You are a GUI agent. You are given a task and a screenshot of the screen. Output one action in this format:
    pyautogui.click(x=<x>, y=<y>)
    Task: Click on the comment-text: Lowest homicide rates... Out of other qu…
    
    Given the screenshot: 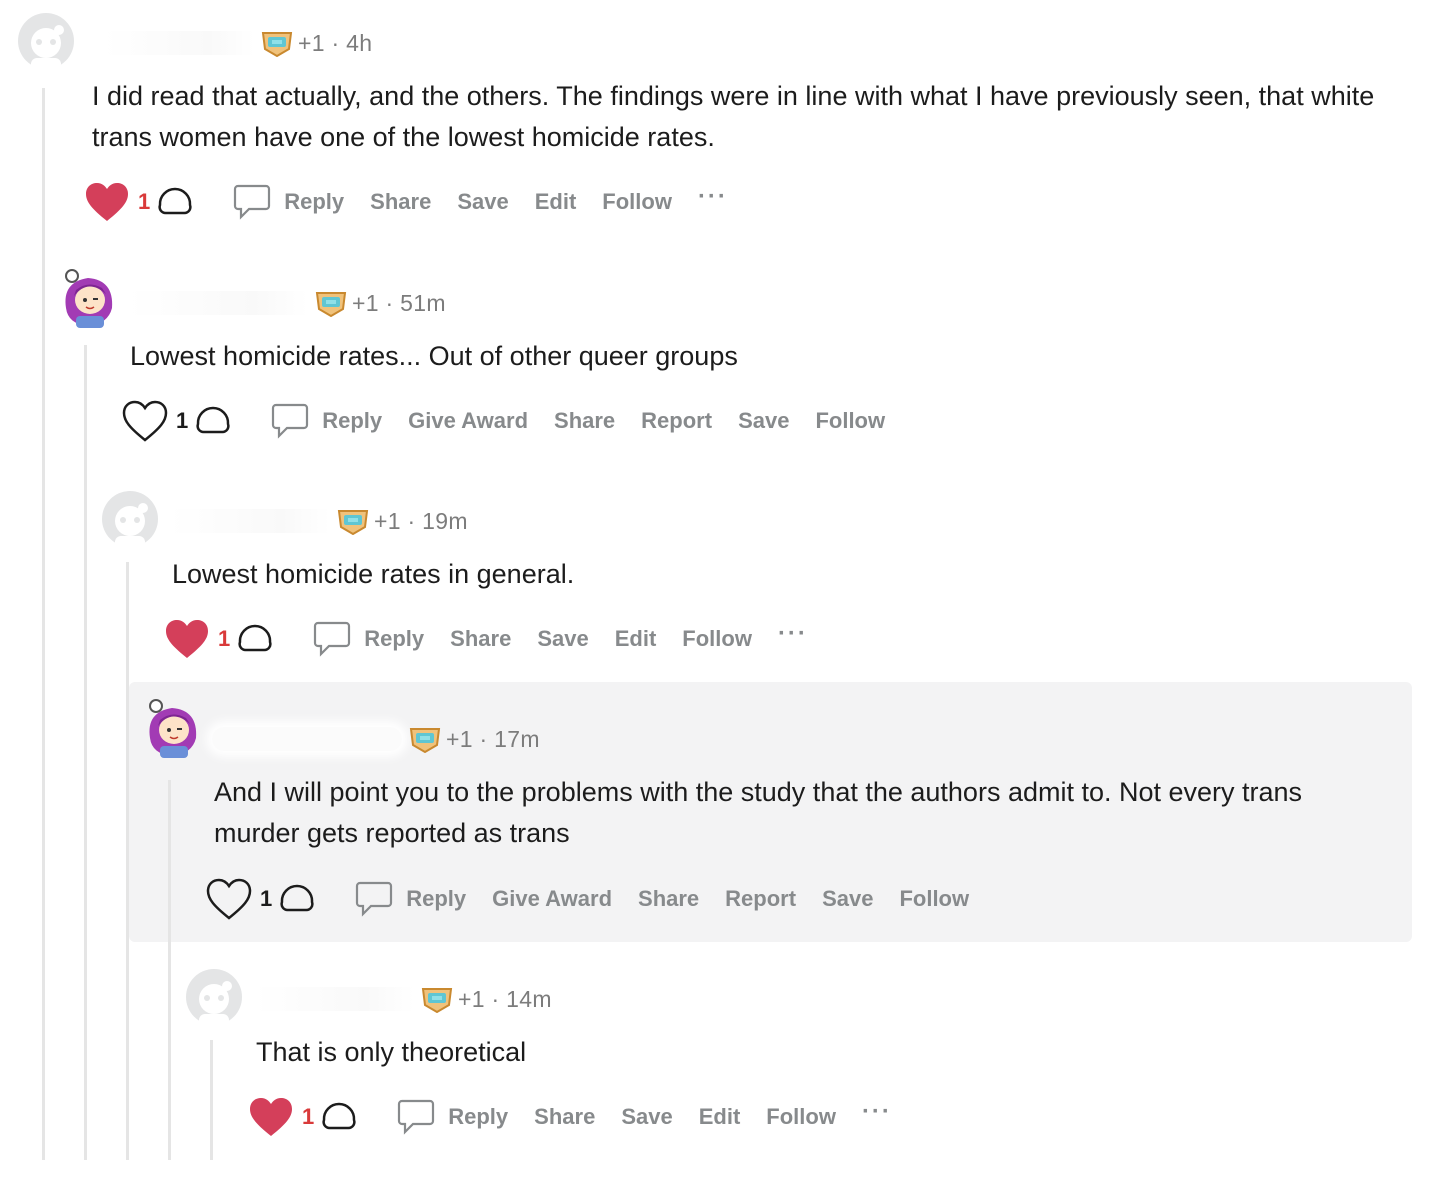 What is the action you would take?
    pyautogui.click(x=434, y=356)
    